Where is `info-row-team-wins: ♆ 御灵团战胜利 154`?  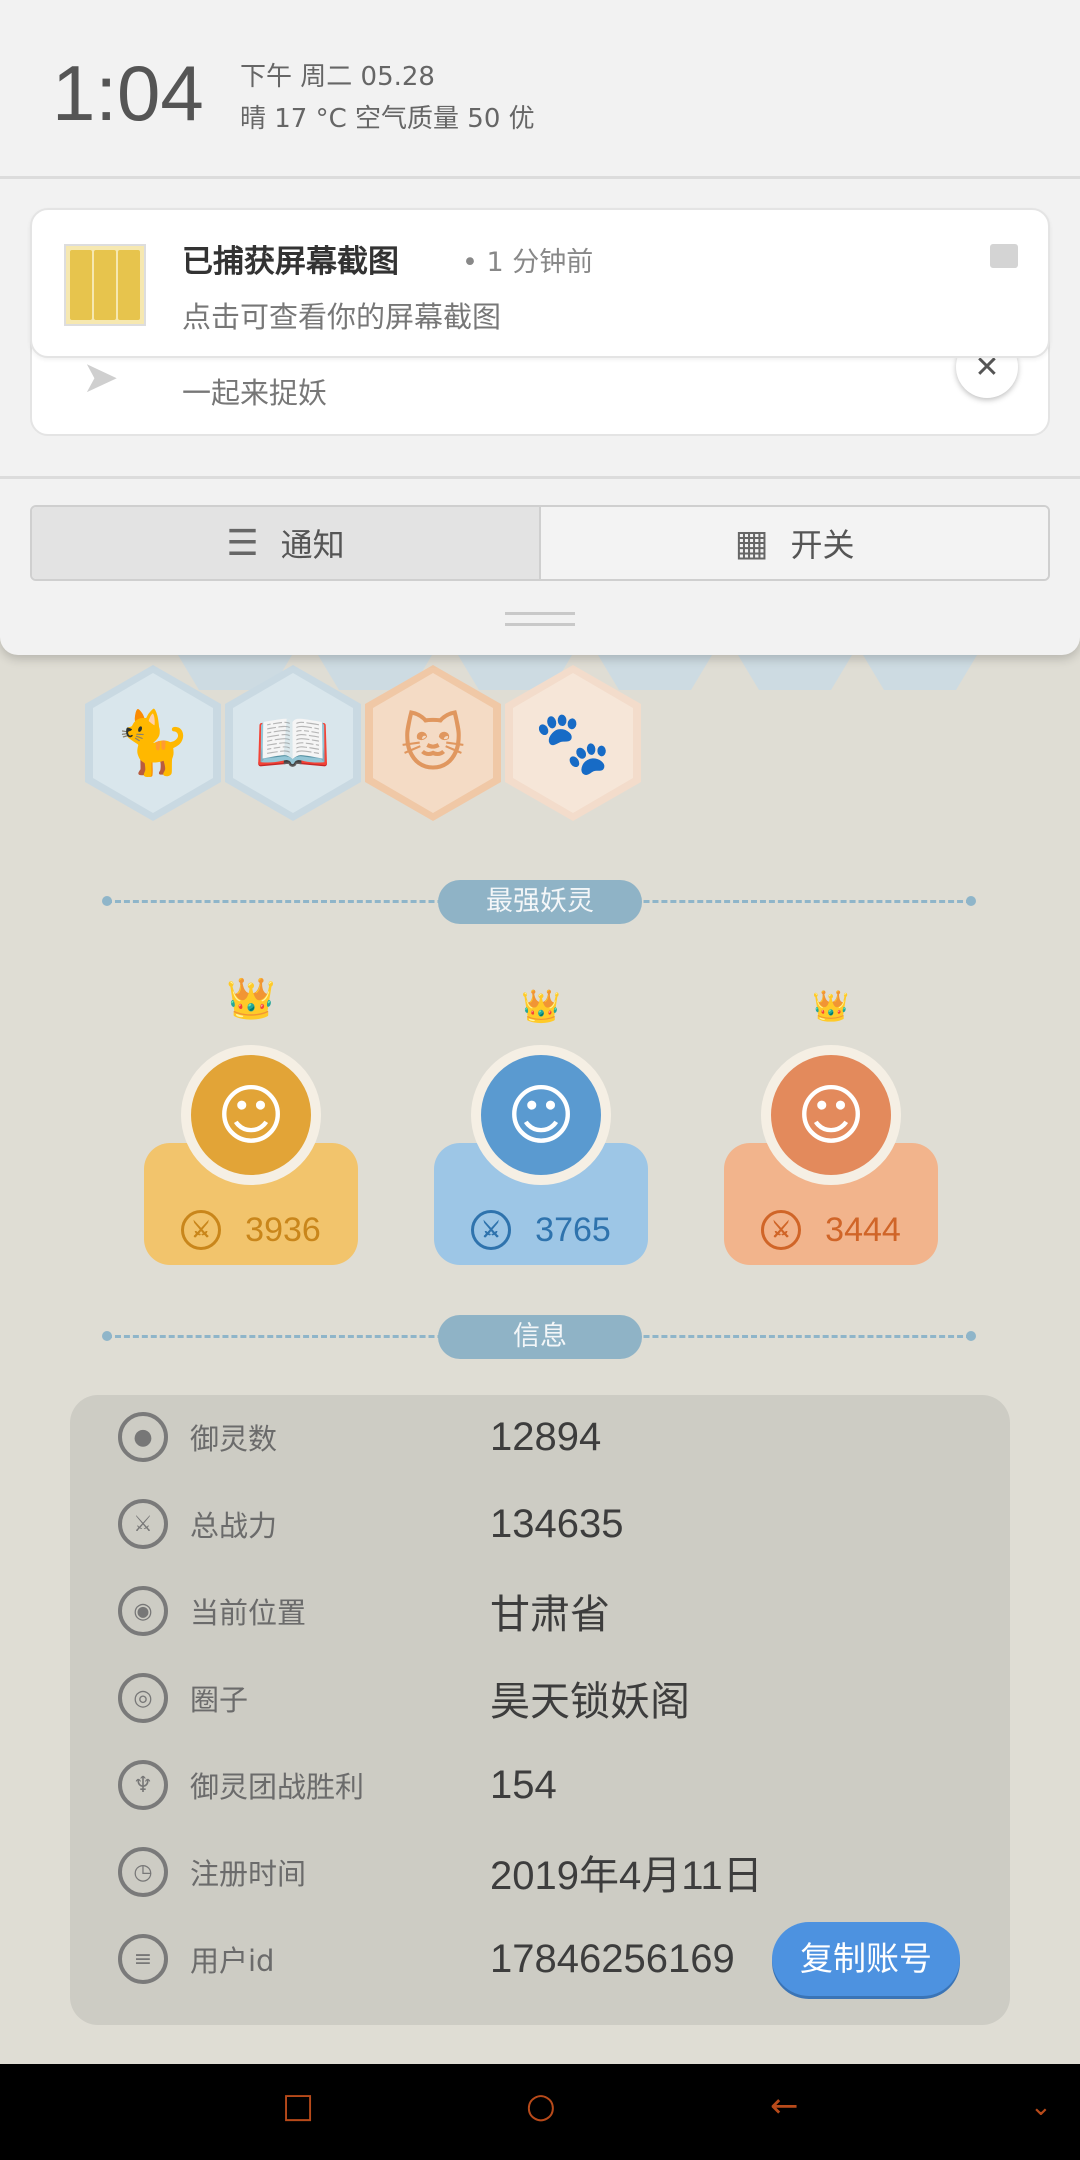 info-row-team-wins: ♆ 御灵团战胜利 154 is located at coordinates (548, 1785).